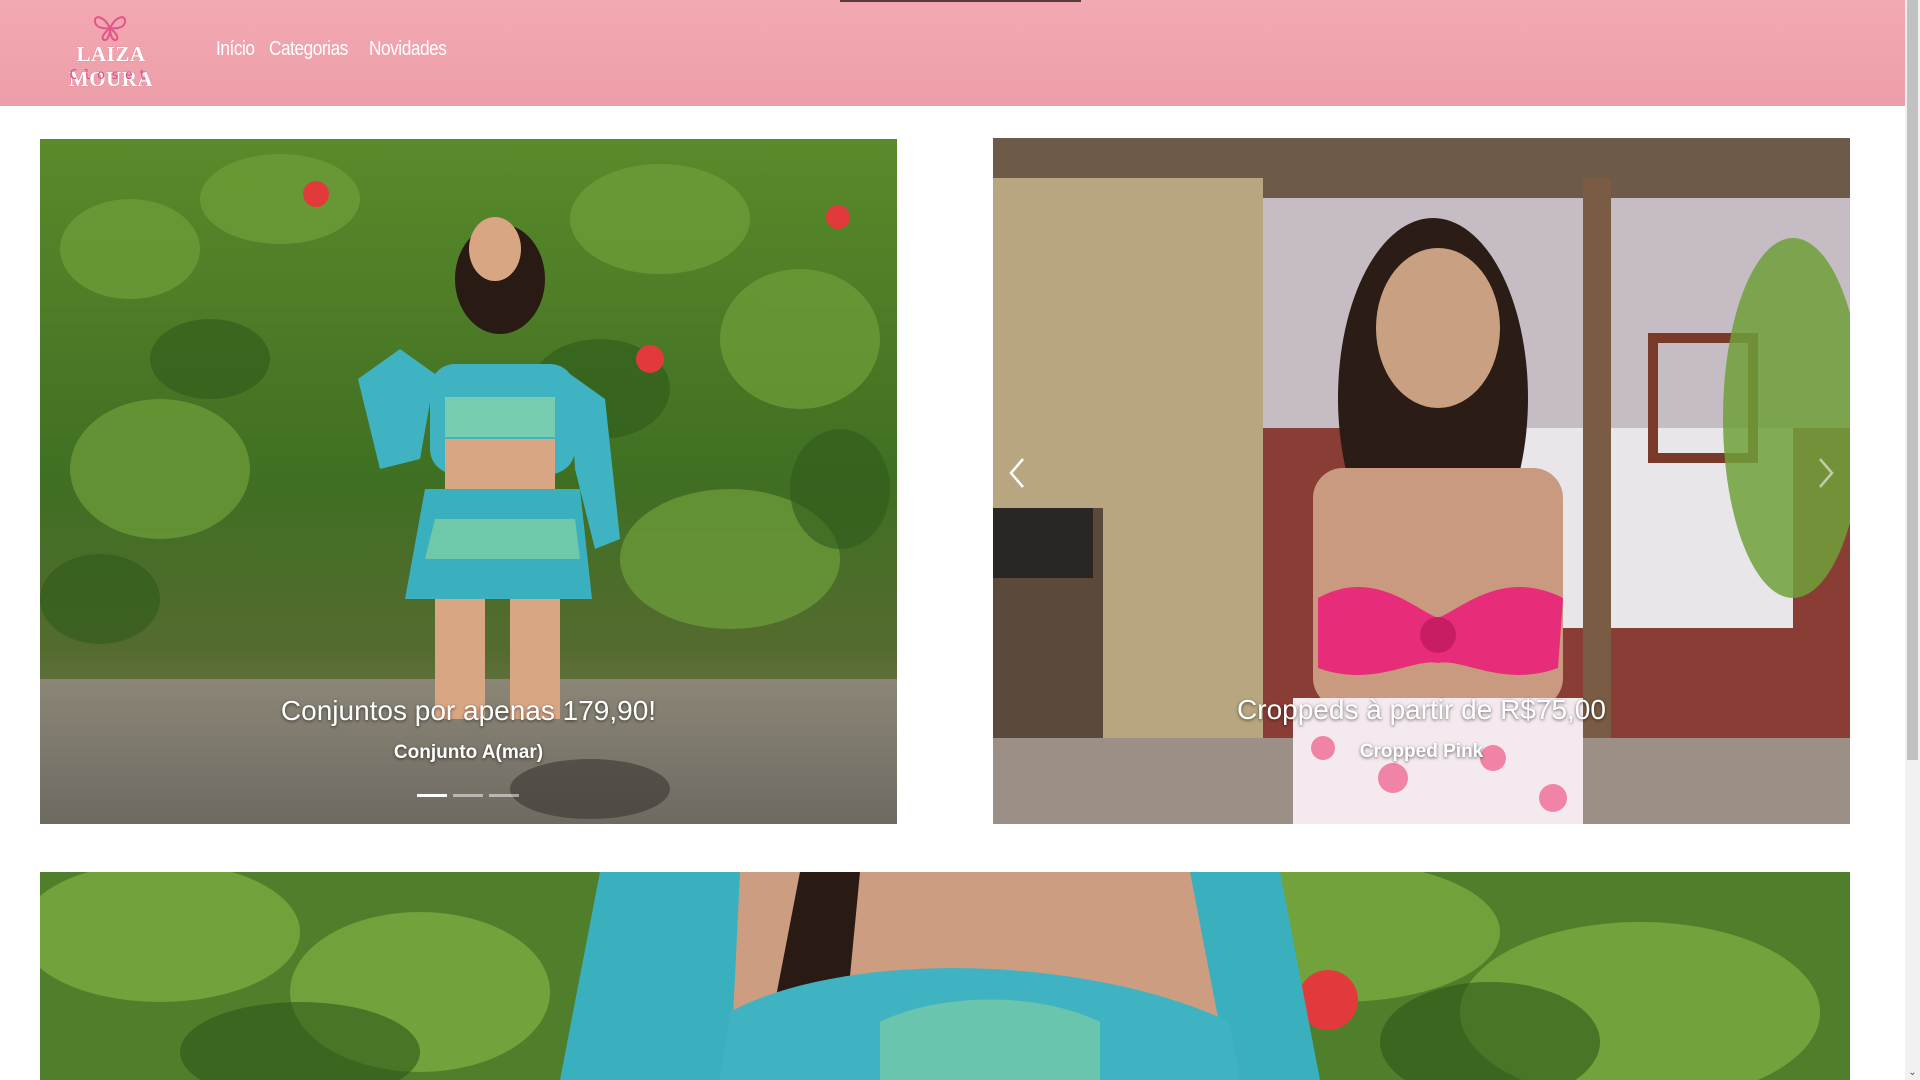  I want to click on slide-subtitle: Conjunto A(mar), so click(468, 752).